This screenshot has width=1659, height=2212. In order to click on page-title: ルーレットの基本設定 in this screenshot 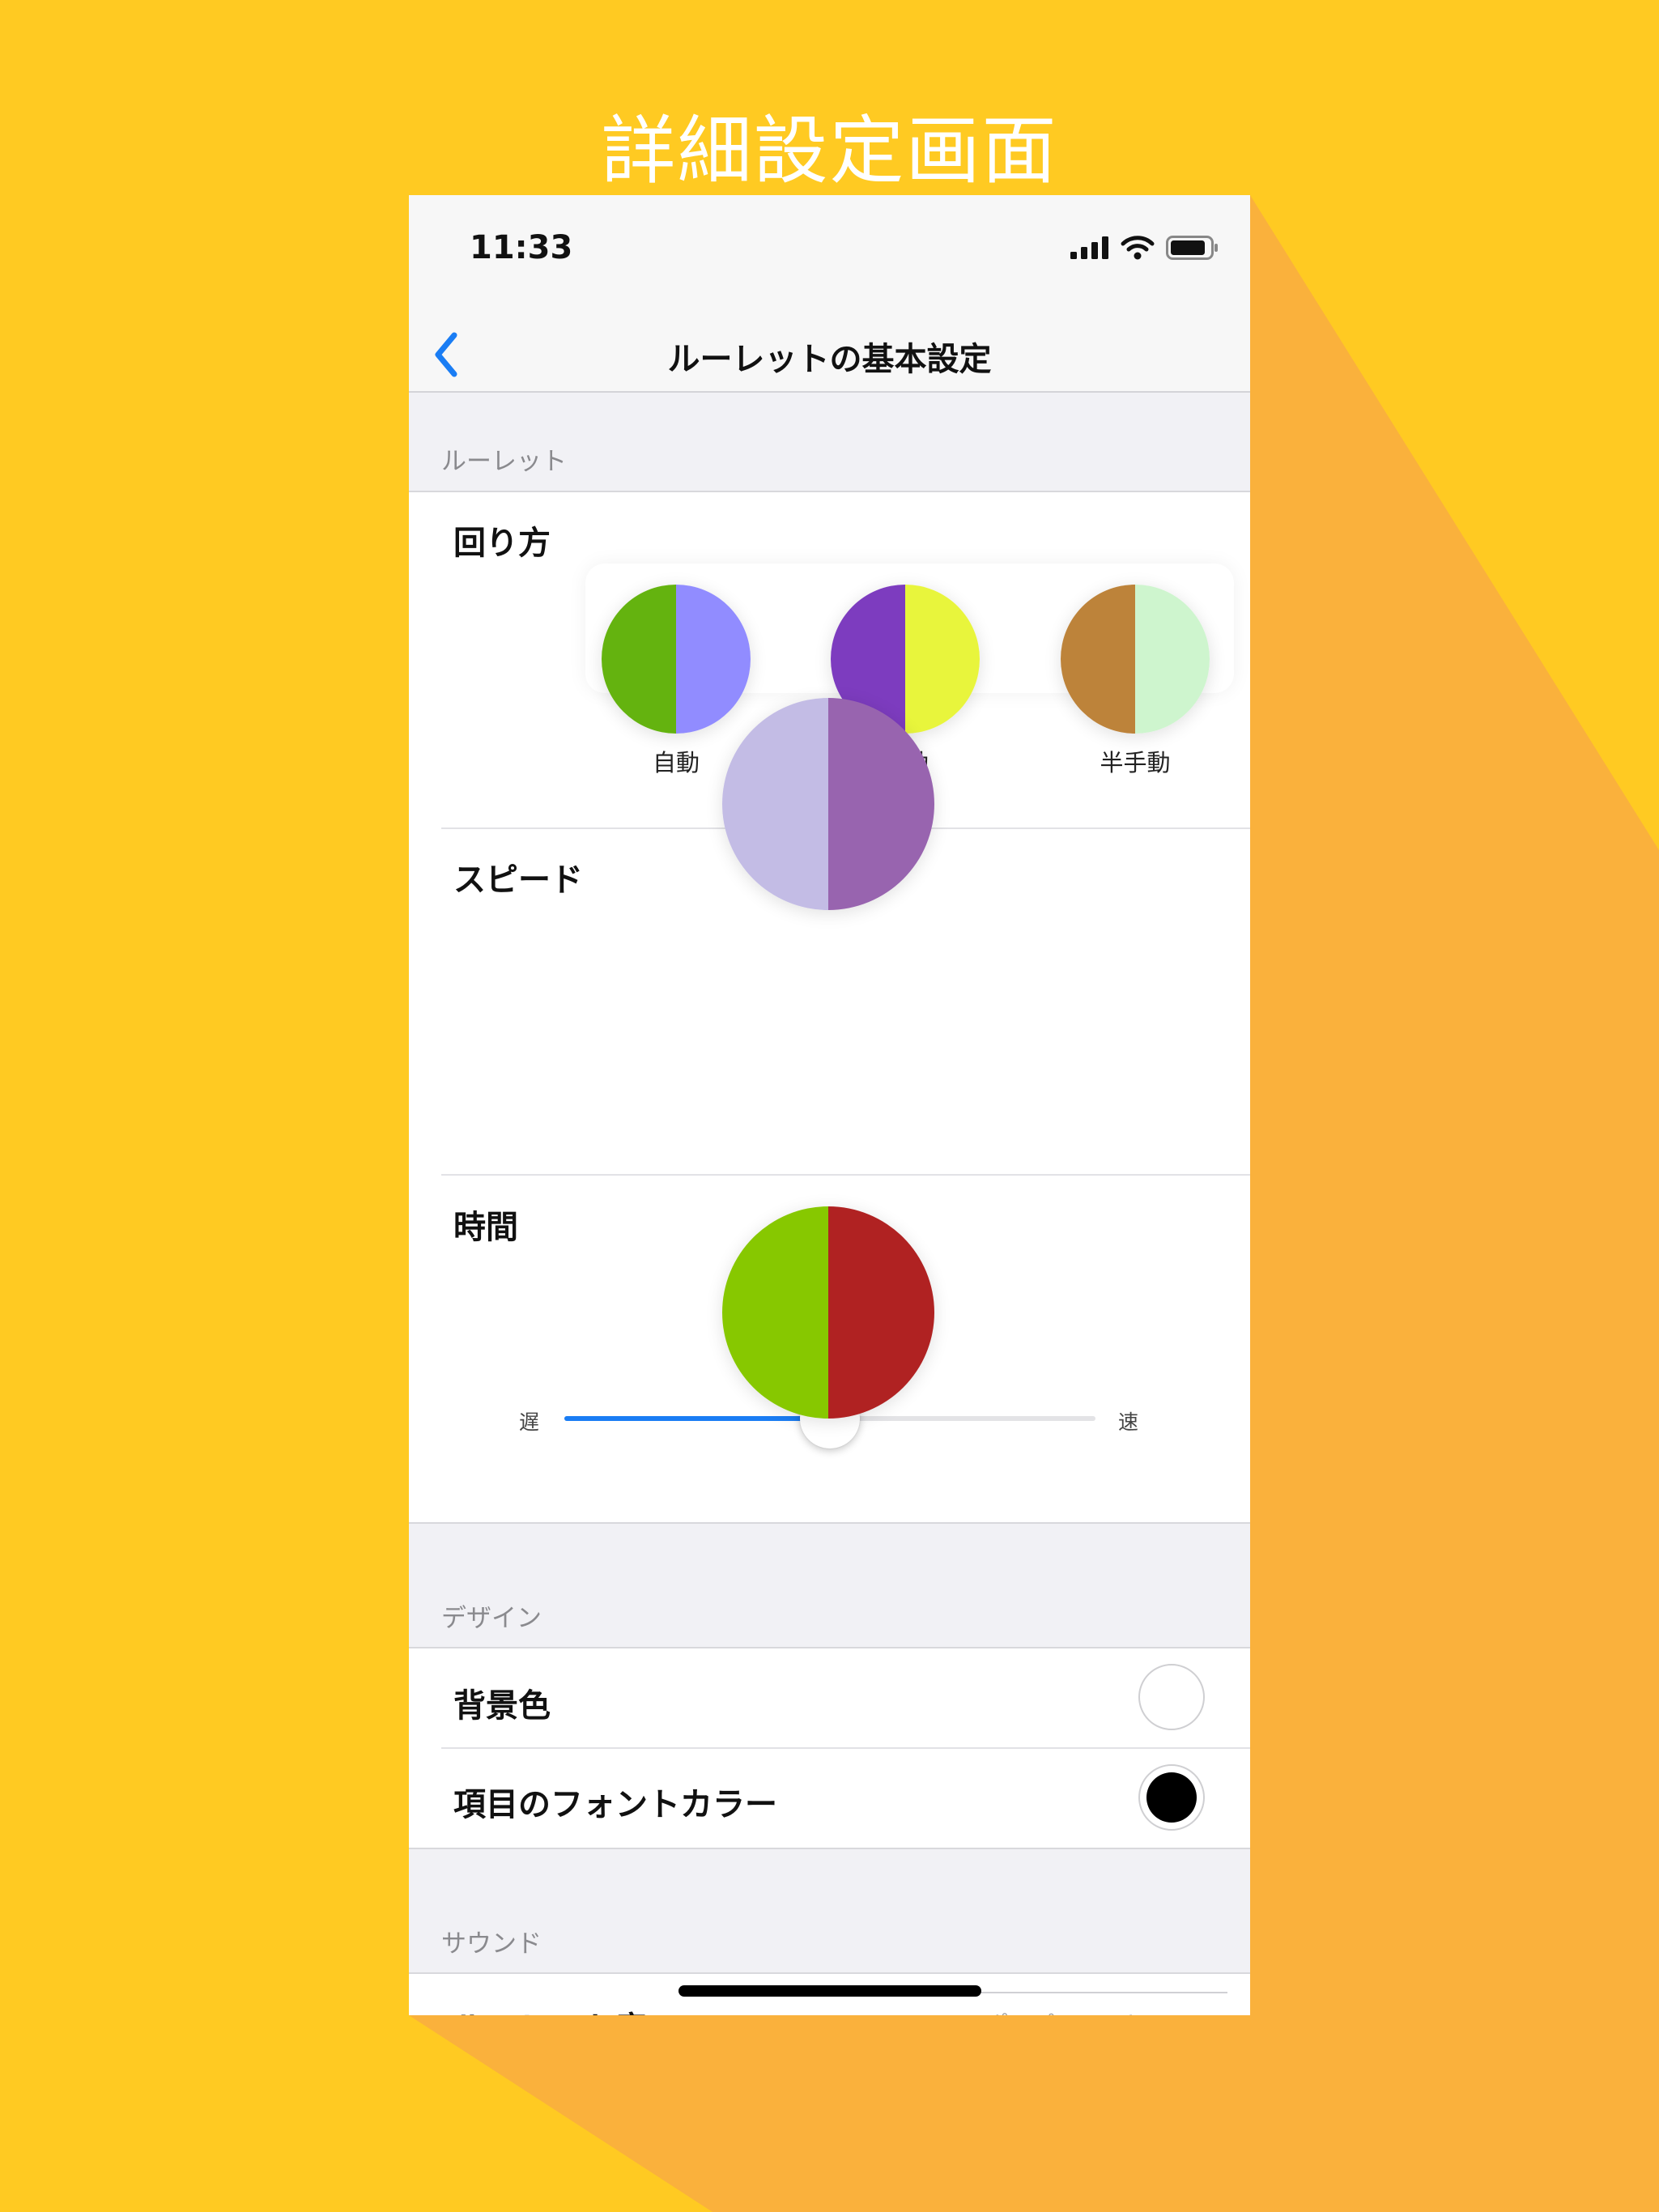, I will do `click(829, 360)`.